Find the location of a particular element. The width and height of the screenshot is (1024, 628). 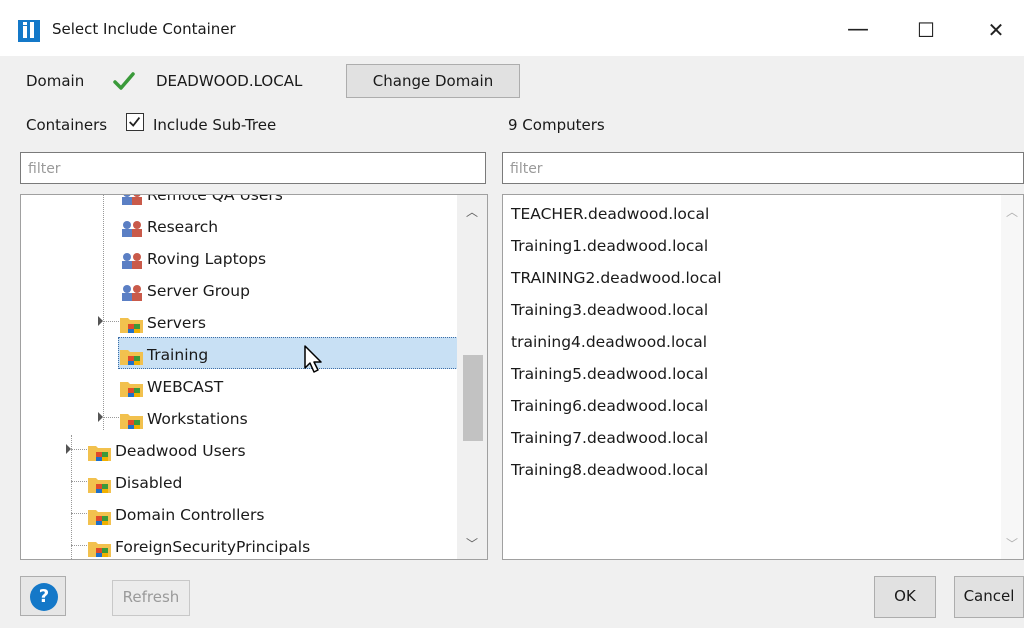

title-bar: Select Include Container — ☐ ✕ is located at coordinates (512, 30).